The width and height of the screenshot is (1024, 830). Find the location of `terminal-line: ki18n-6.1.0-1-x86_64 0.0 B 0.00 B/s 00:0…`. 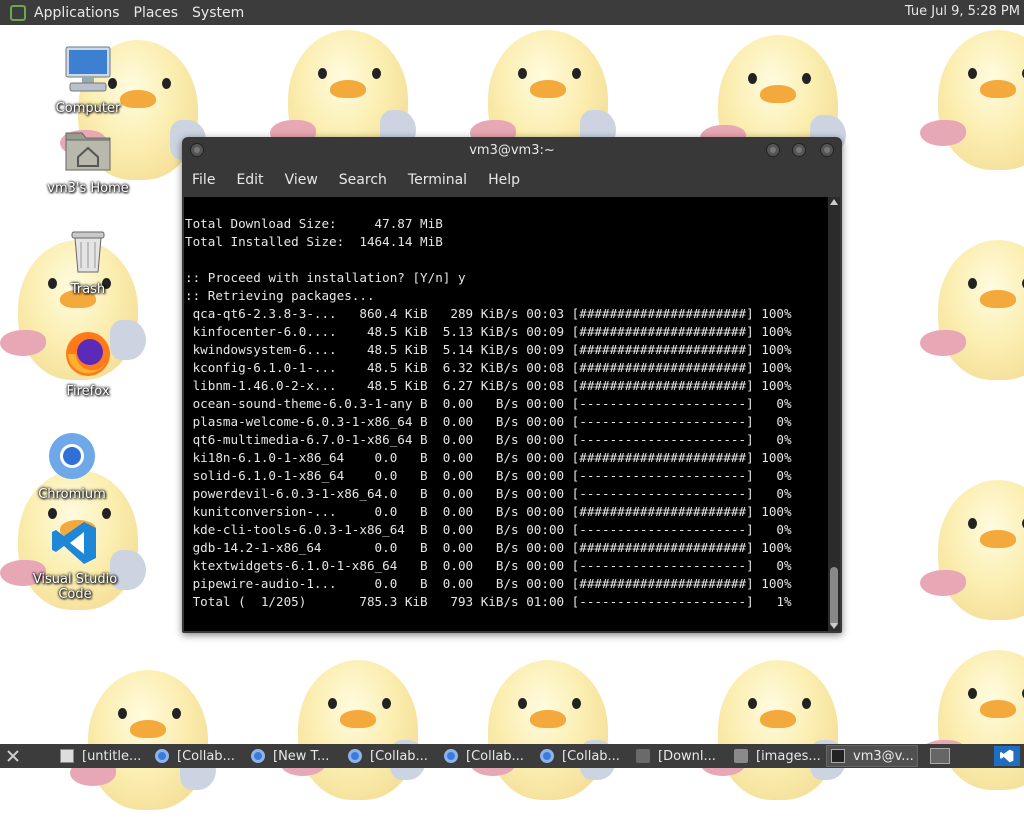

terminal-line: ki18n-6.1.0-1-x86_64 0.0 B 0.00 B/s 00:0… is located at coordinates (488, 457).